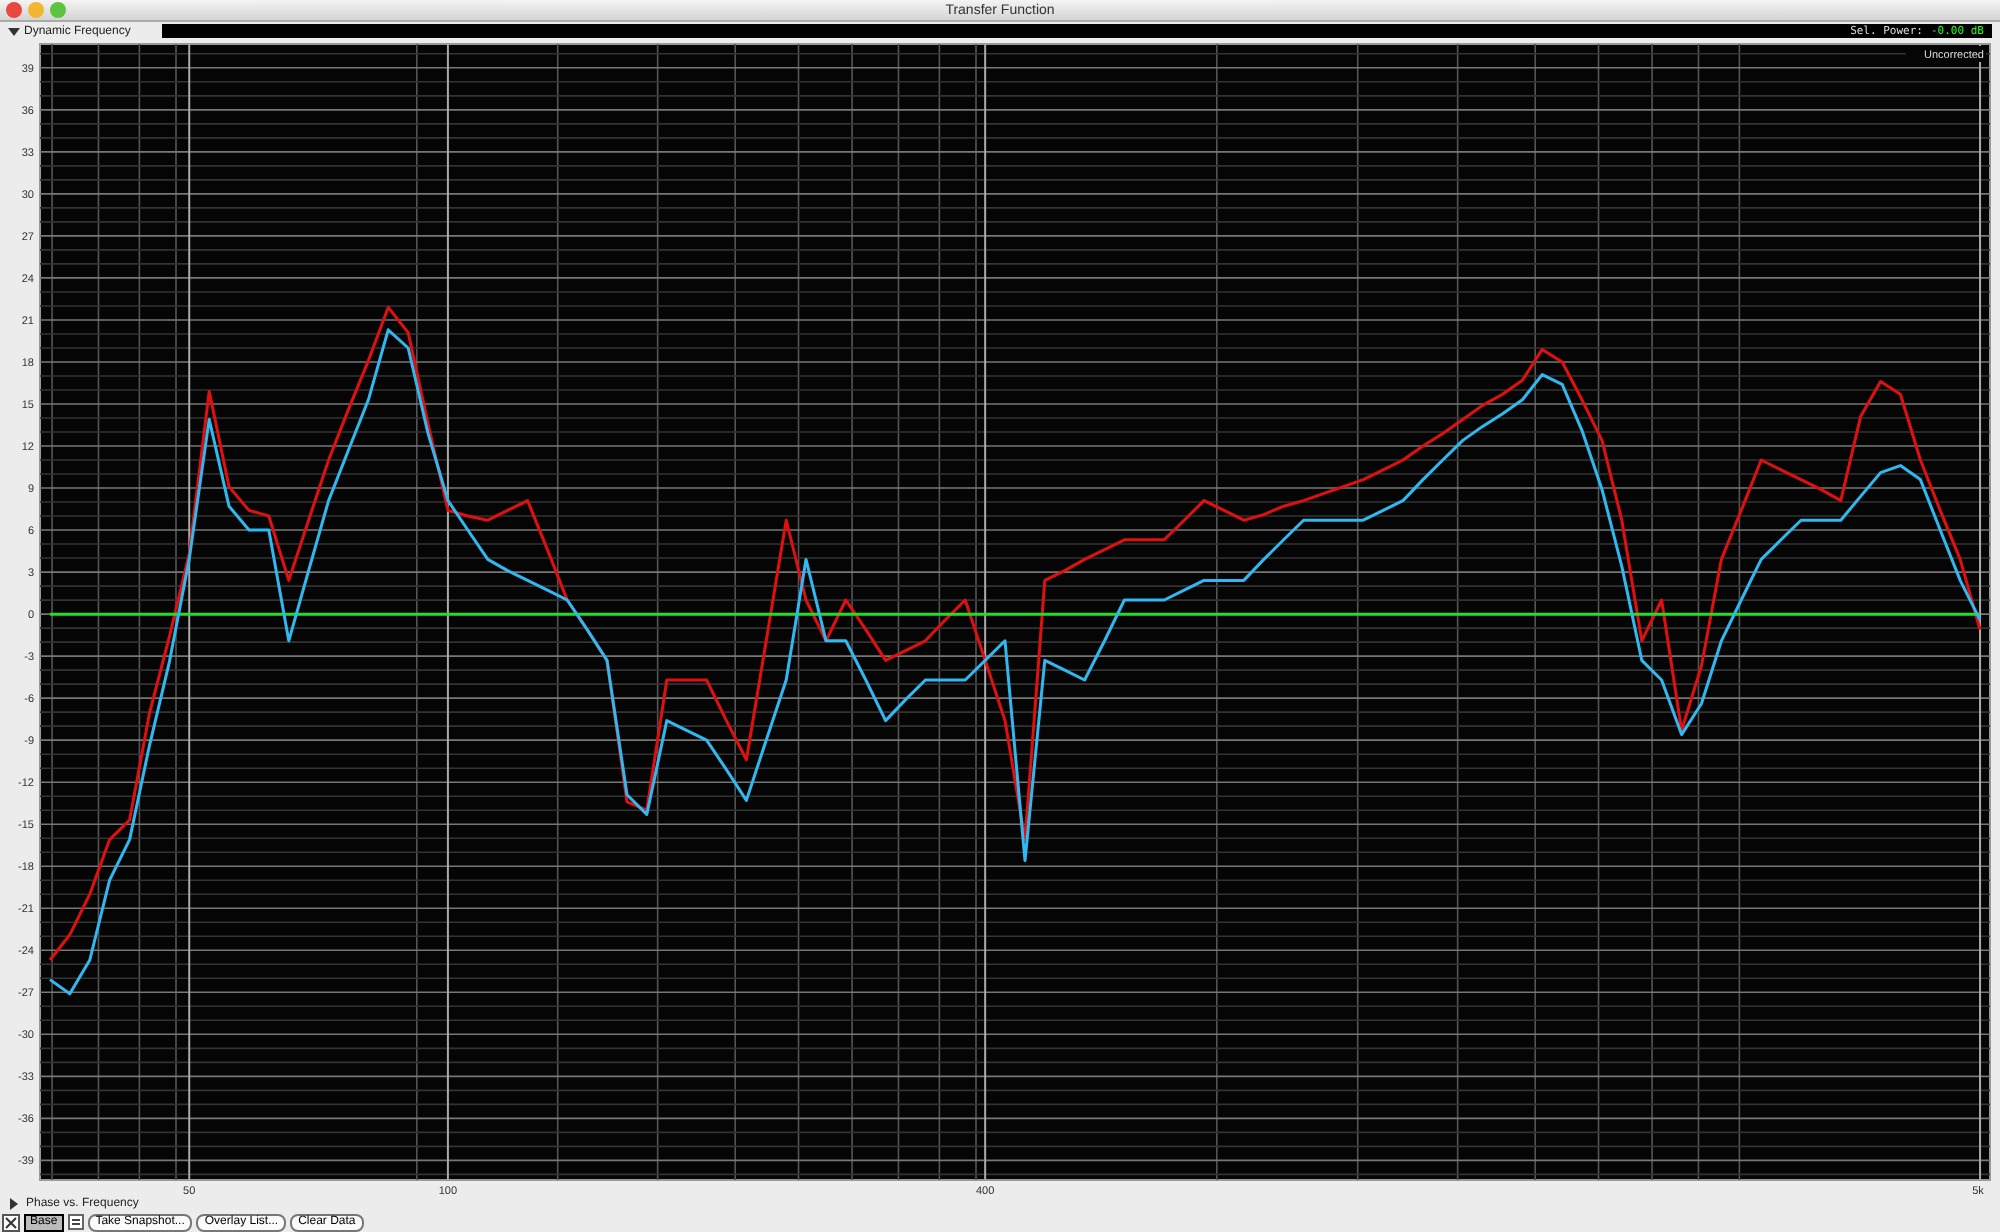 The image size is (2000, 1232). I want to click on close-icon, so click(11, 1222).